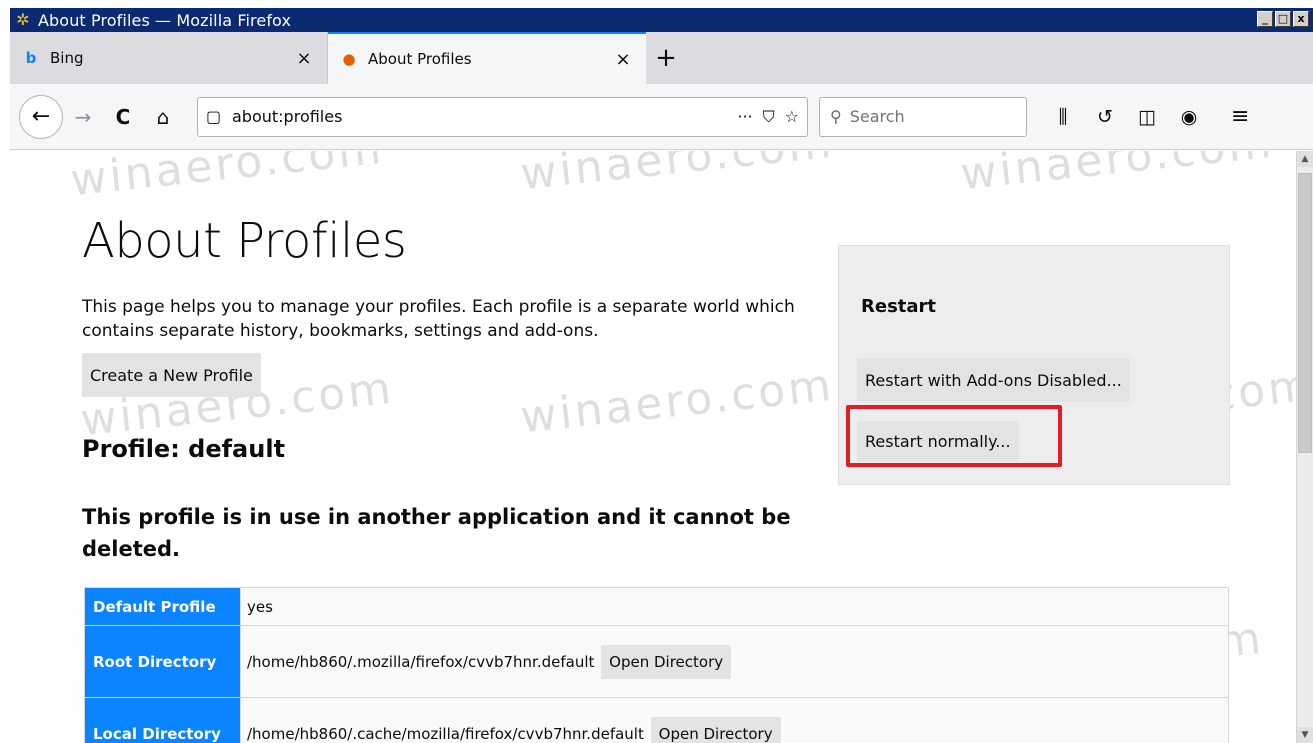 The width and height of the screenshot is (1313, 743). Describe the element at coordinates (661, 20) in the screenshot. I see `window-titlebar: ✲ About Profiles — Mozilla Firefox _ □ x` at that location.